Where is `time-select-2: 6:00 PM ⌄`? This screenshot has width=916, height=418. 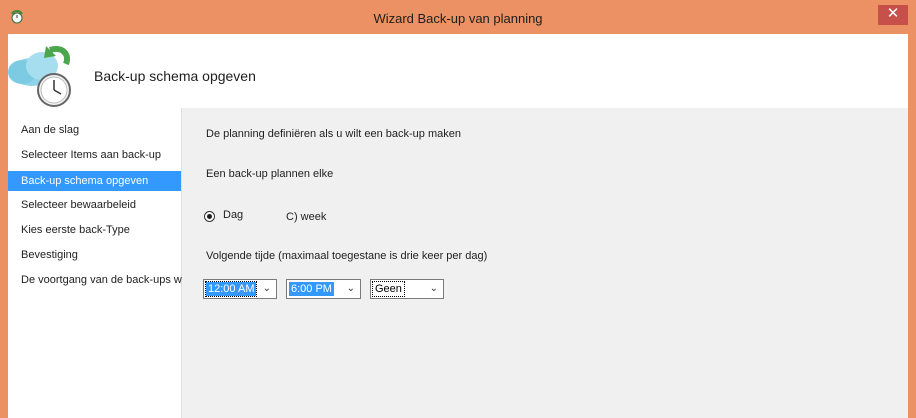 time-select-2: 6:00 PM ⌄ is located at coordinates (323, 289).